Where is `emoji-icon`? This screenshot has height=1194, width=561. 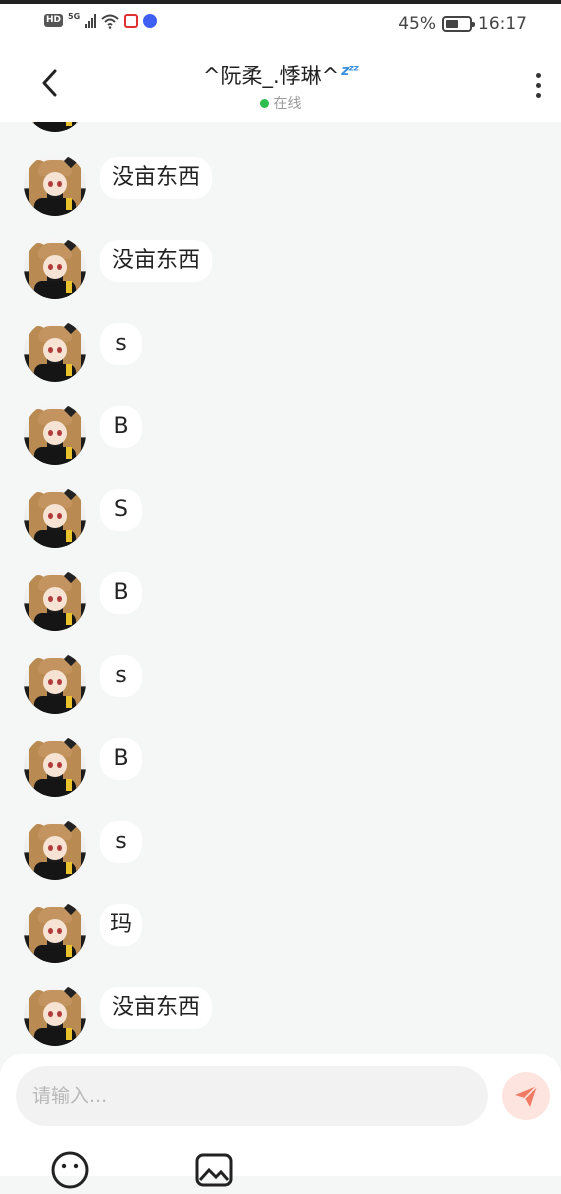 emoji-icon is located at coordinates (70, 1170).